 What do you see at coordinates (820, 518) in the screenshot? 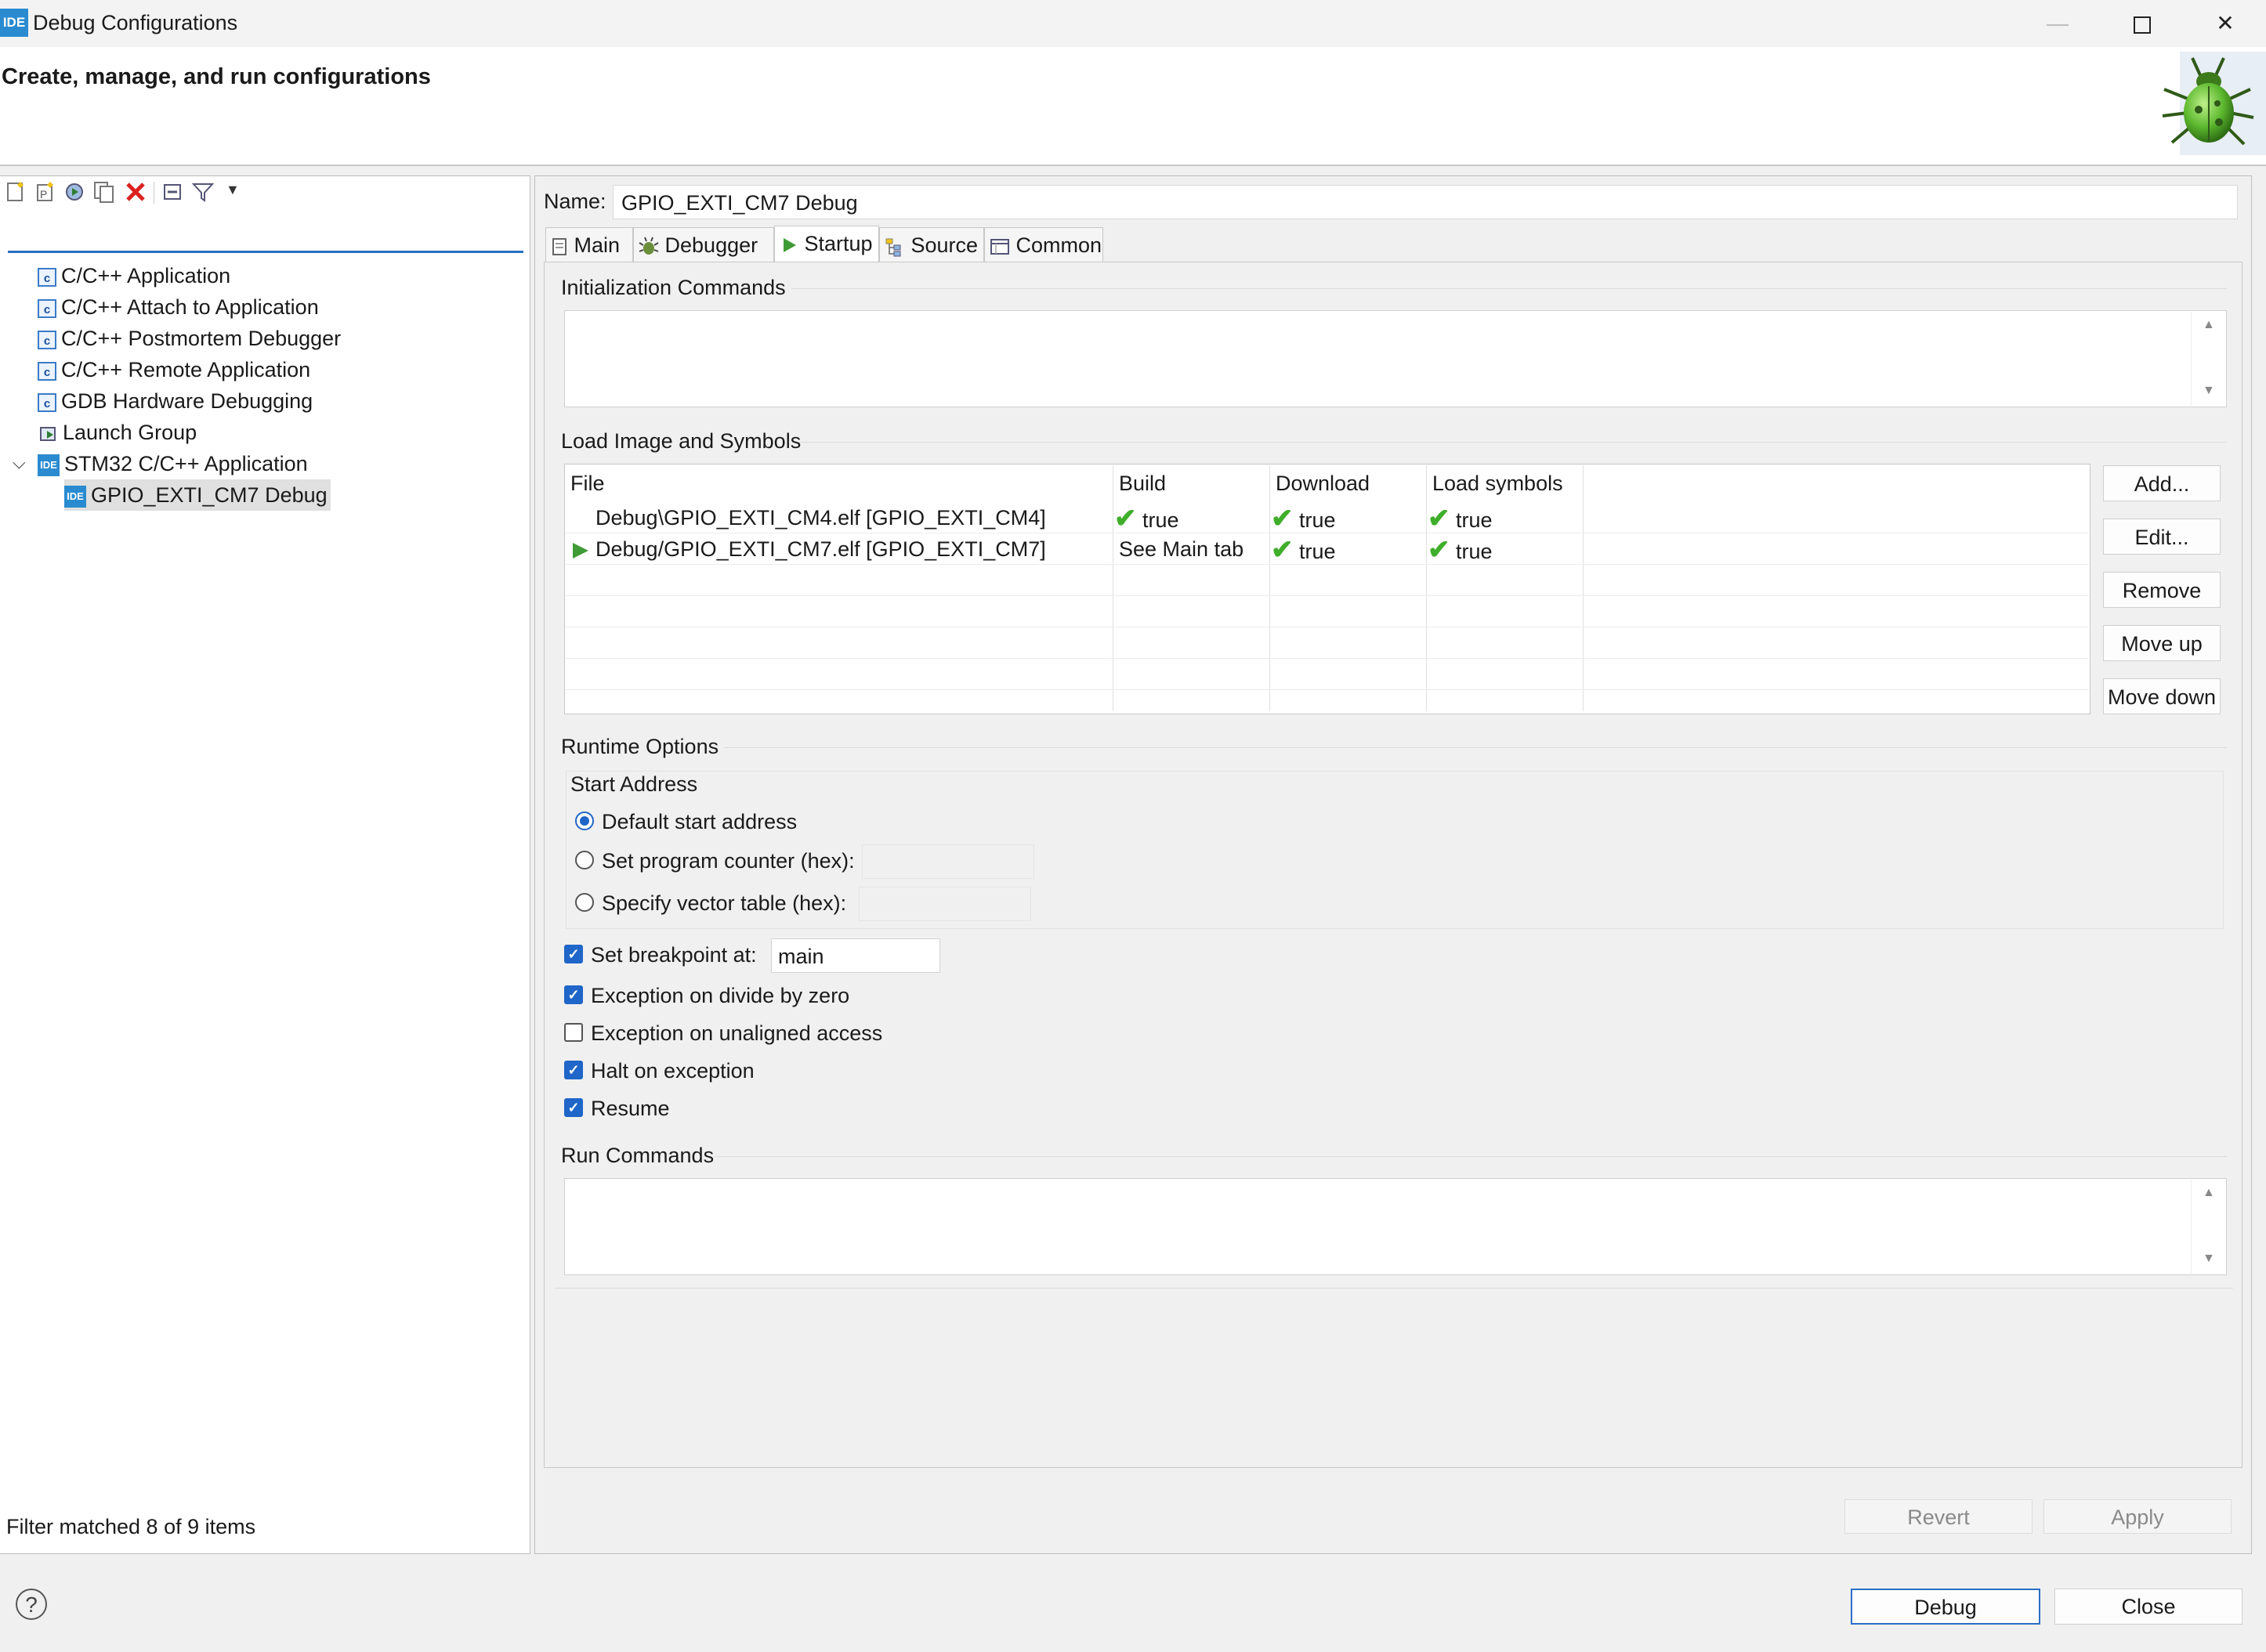
I see `table-row-file: Debug\GPIO_EXTI_CM4.elf [GPIO_EXTI_CM4]` at bounding box center [820, 518].